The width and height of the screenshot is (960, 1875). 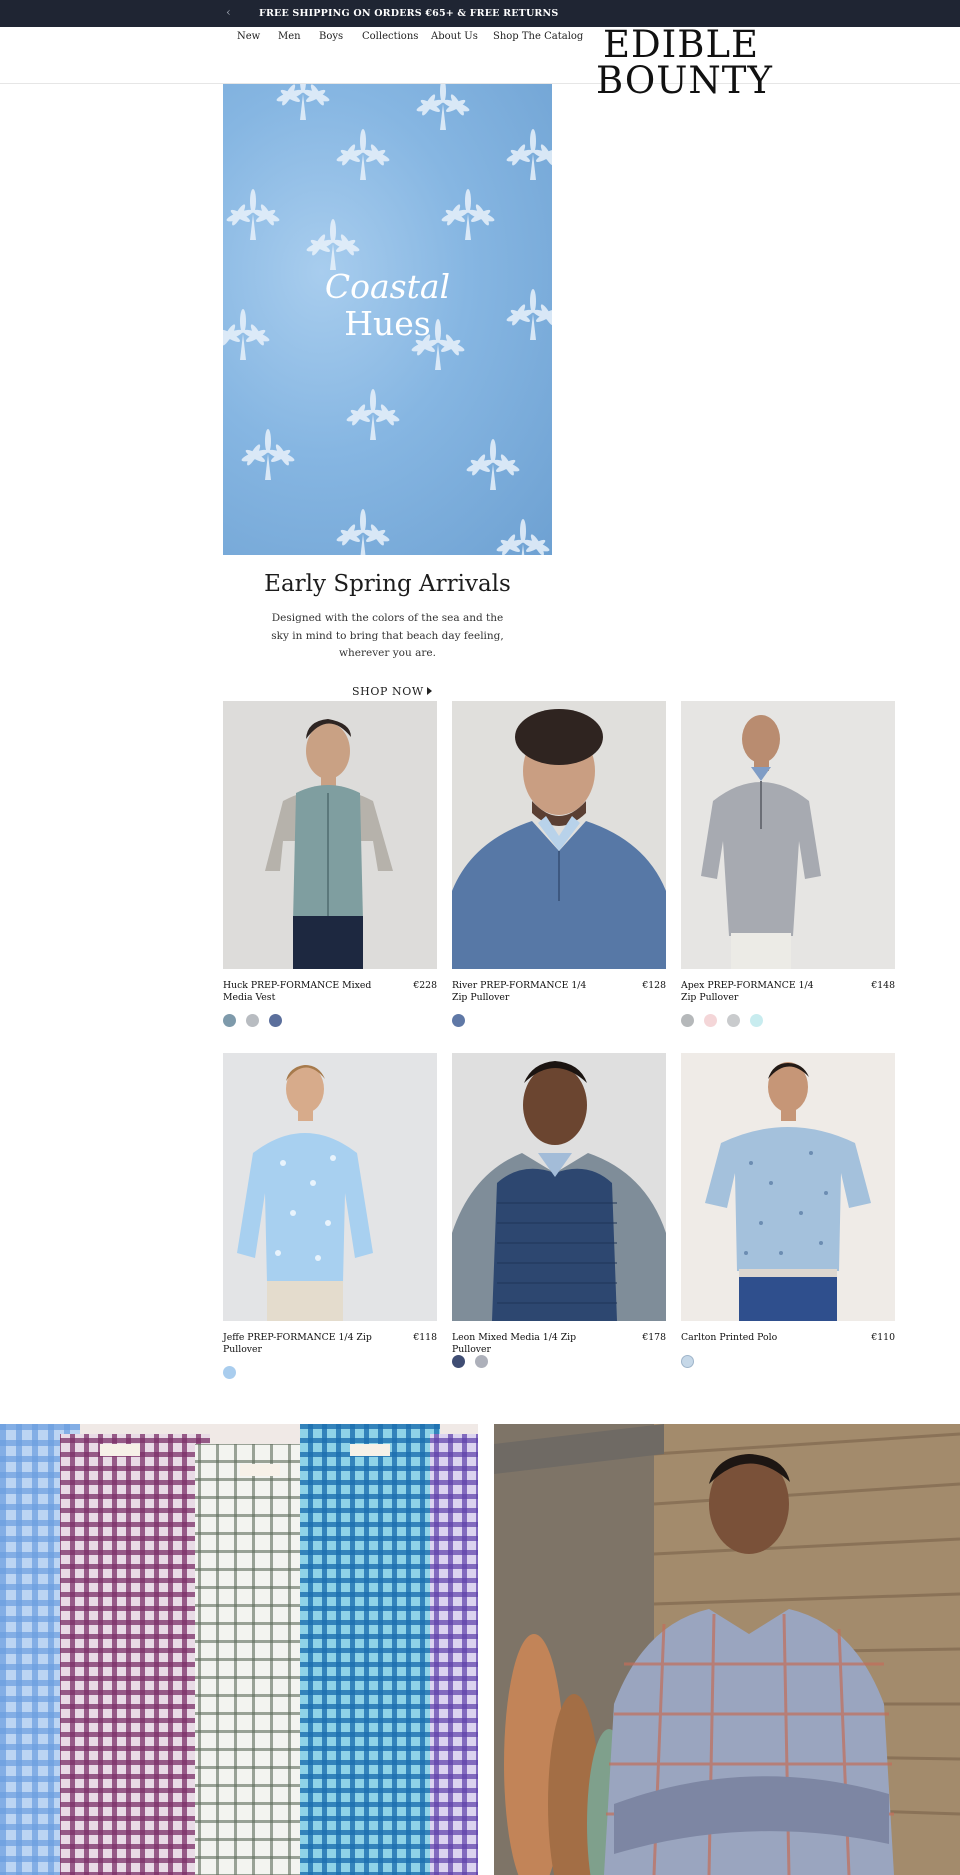 I want to click on shop-now-label: SHOP NOW, so click(x=388, y=691).